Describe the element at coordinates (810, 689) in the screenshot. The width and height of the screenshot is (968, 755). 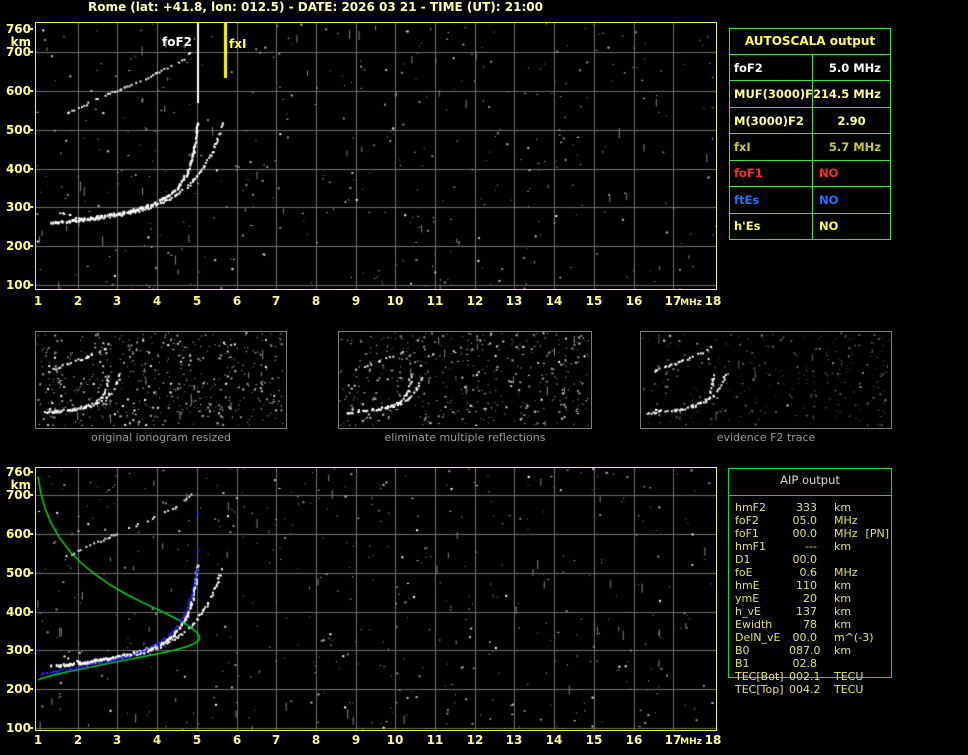
I see `aip-row-tec-top-: TEC[Top] 004.2 TECU` at that location.